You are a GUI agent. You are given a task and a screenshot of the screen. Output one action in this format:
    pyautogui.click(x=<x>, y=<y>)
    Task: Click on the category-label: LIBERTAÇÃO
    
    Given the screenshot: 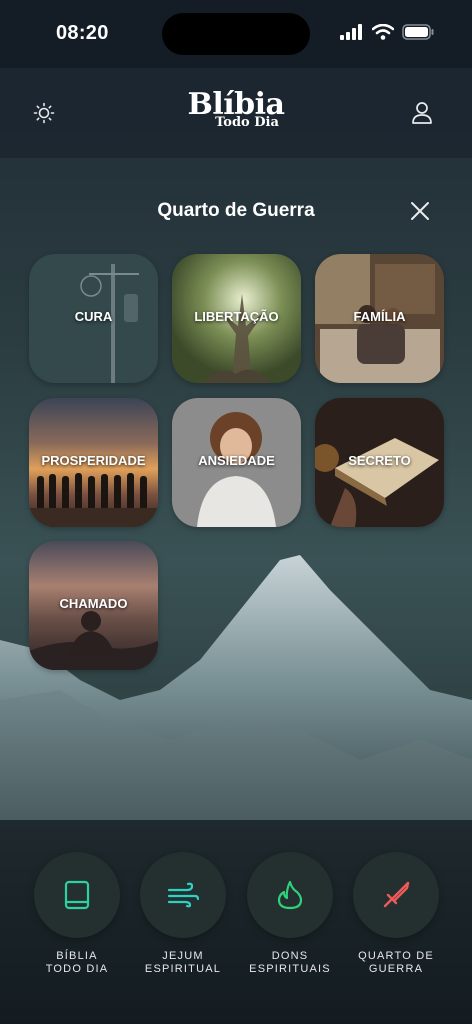 What is the action you would take?
    pyautogui.click(x=236, y=316)
    